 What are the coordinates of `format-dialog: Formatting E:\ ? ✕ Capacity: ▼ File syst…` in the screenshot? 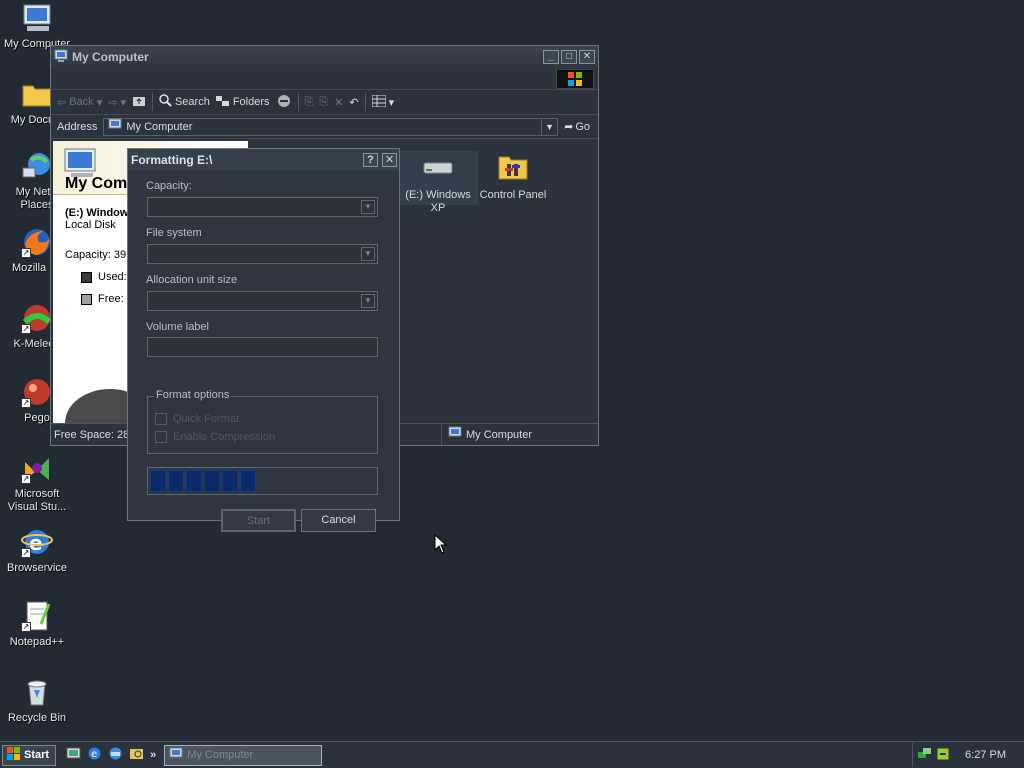 It's located at (263, 340).